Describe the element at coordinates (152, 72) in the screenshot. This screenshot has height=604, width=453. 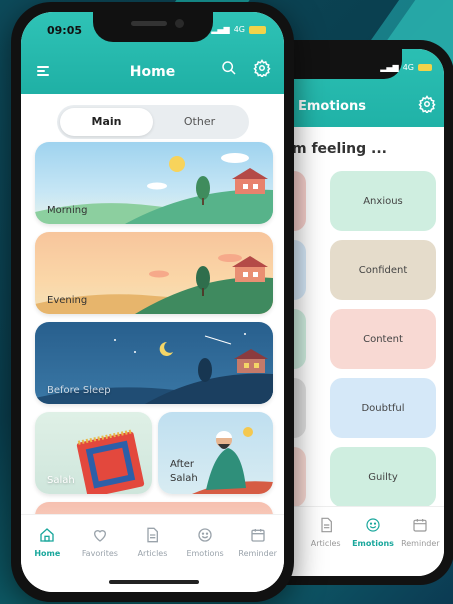
I see `page-title: Home` at that location.